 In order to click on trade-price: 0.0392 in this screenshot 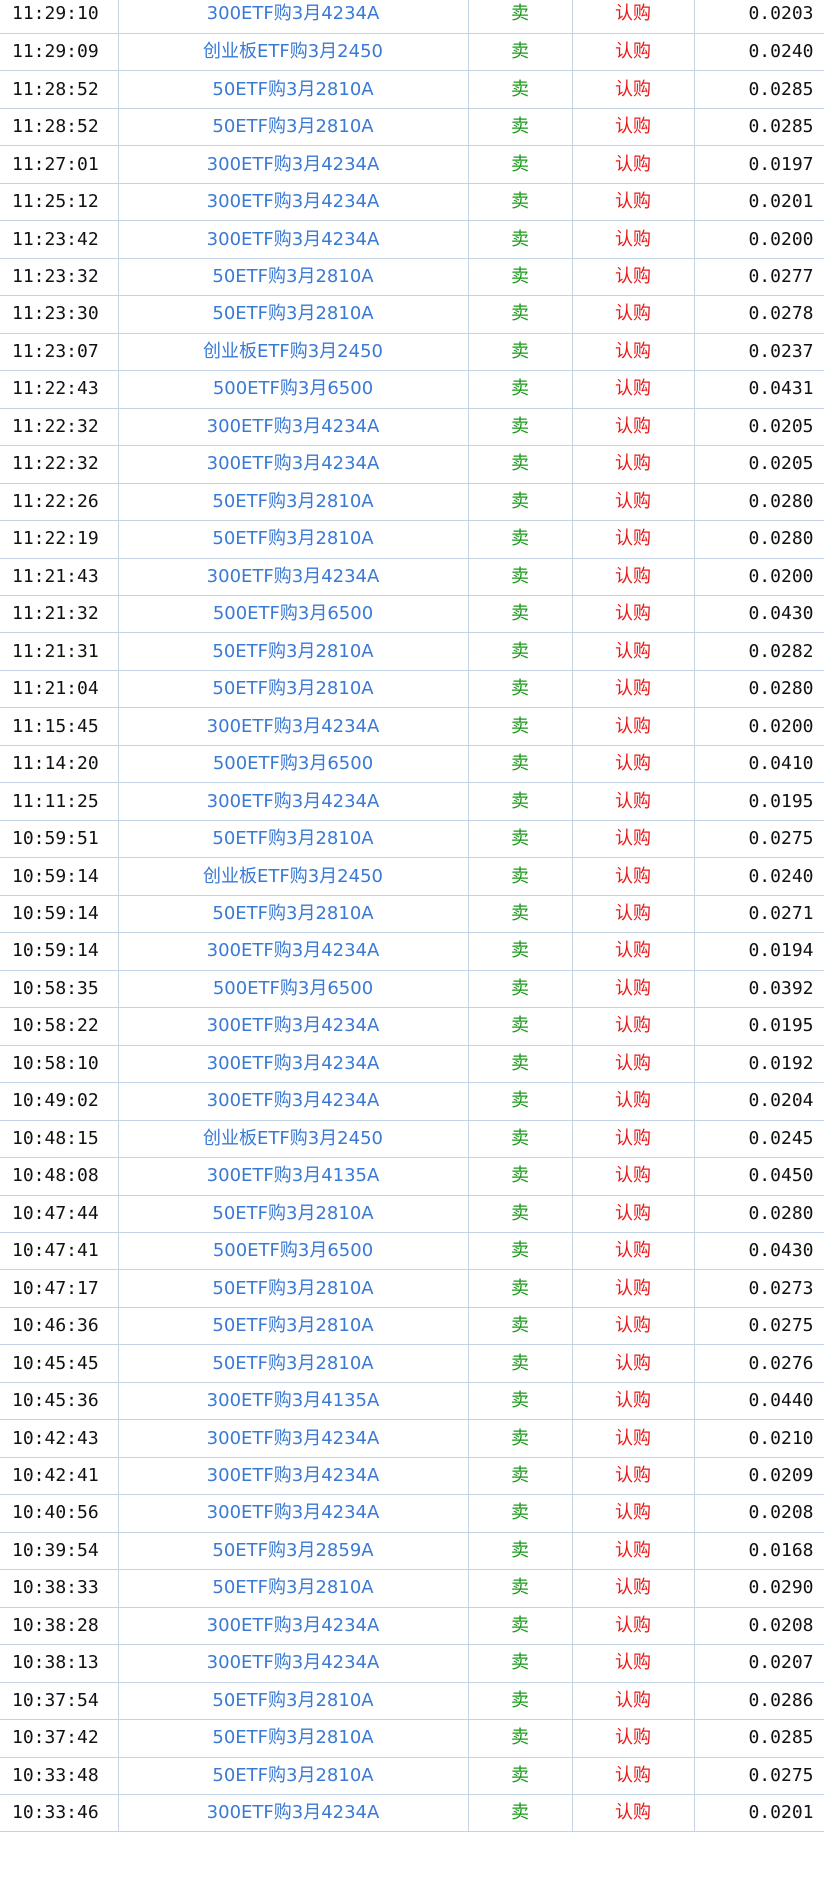, I will do `click(759, 989)`.